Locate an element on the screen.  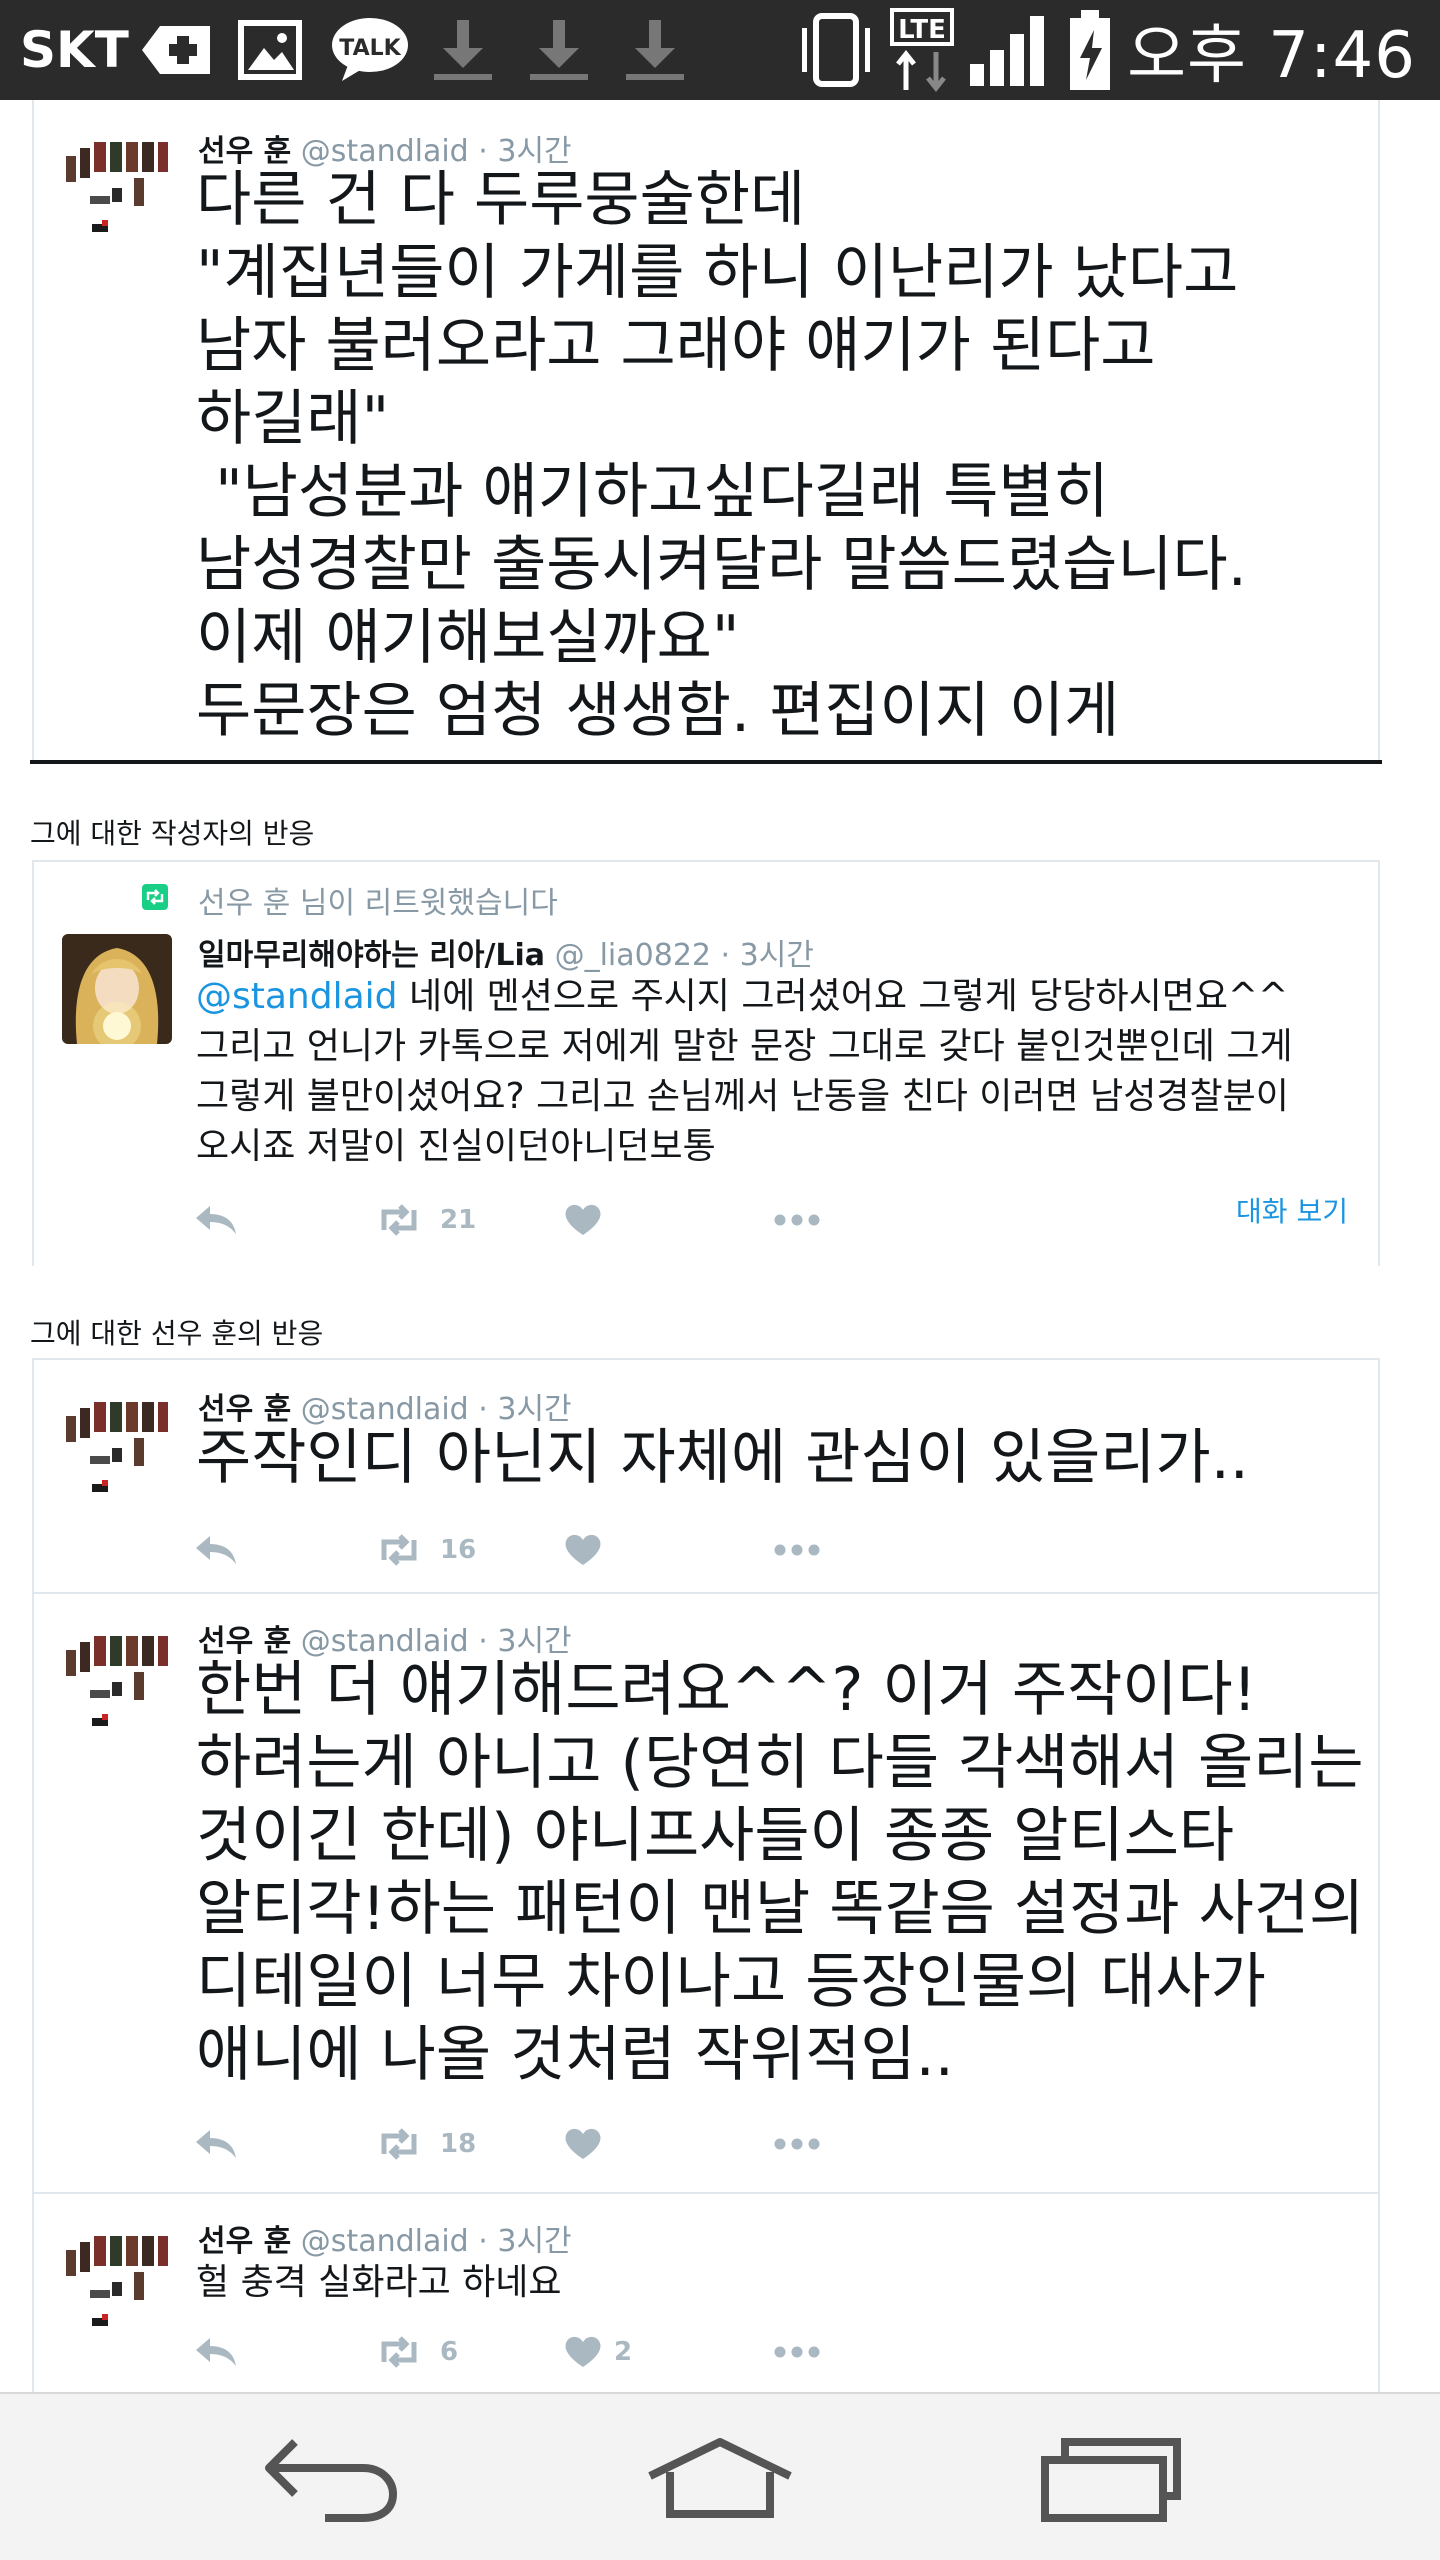
talk-label: TALK is located at coordinates (370, 48).